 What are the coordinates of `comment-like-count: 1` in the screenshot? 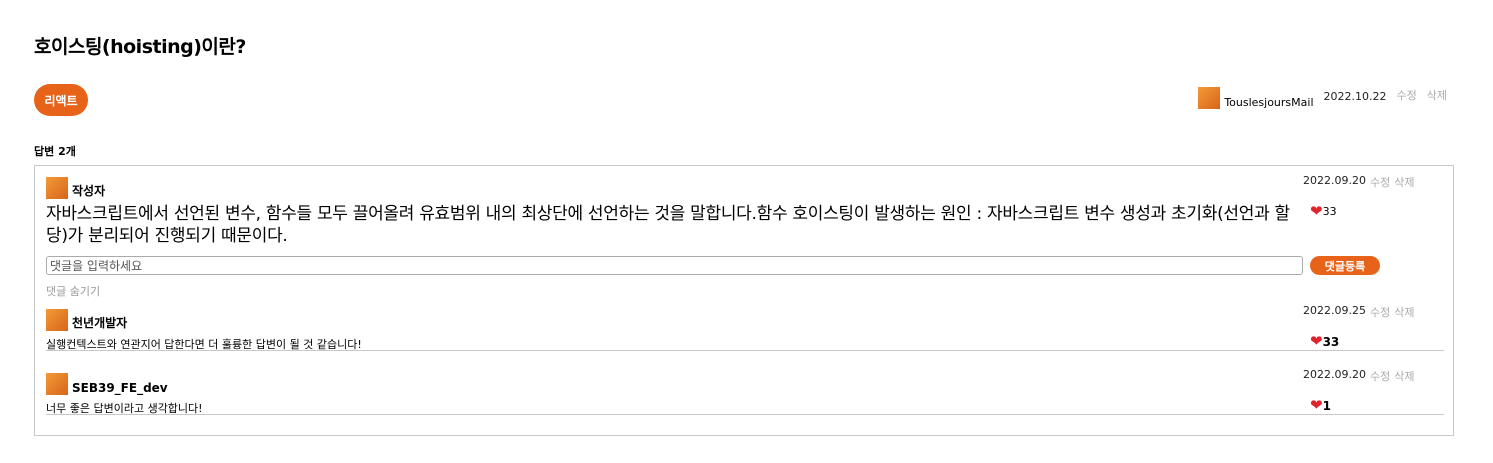 It's located at (1326, 405).